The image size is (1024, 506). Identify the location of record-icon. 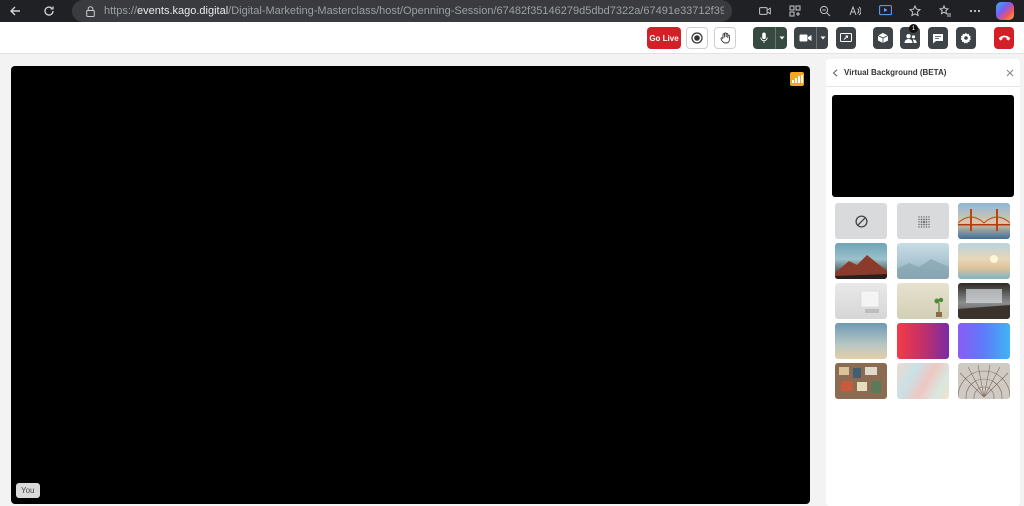
(697, 38).